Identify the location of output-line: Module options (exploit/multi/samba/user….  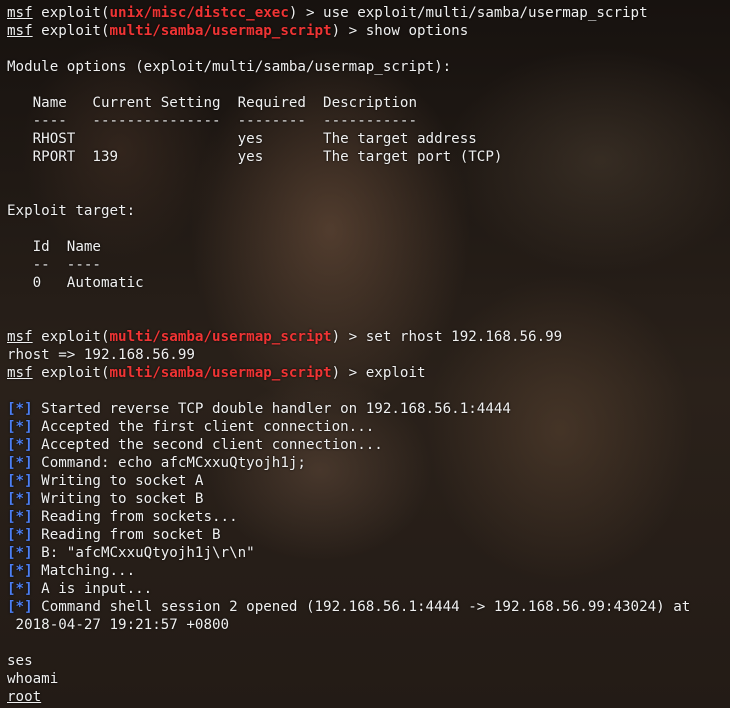
(348, 67).